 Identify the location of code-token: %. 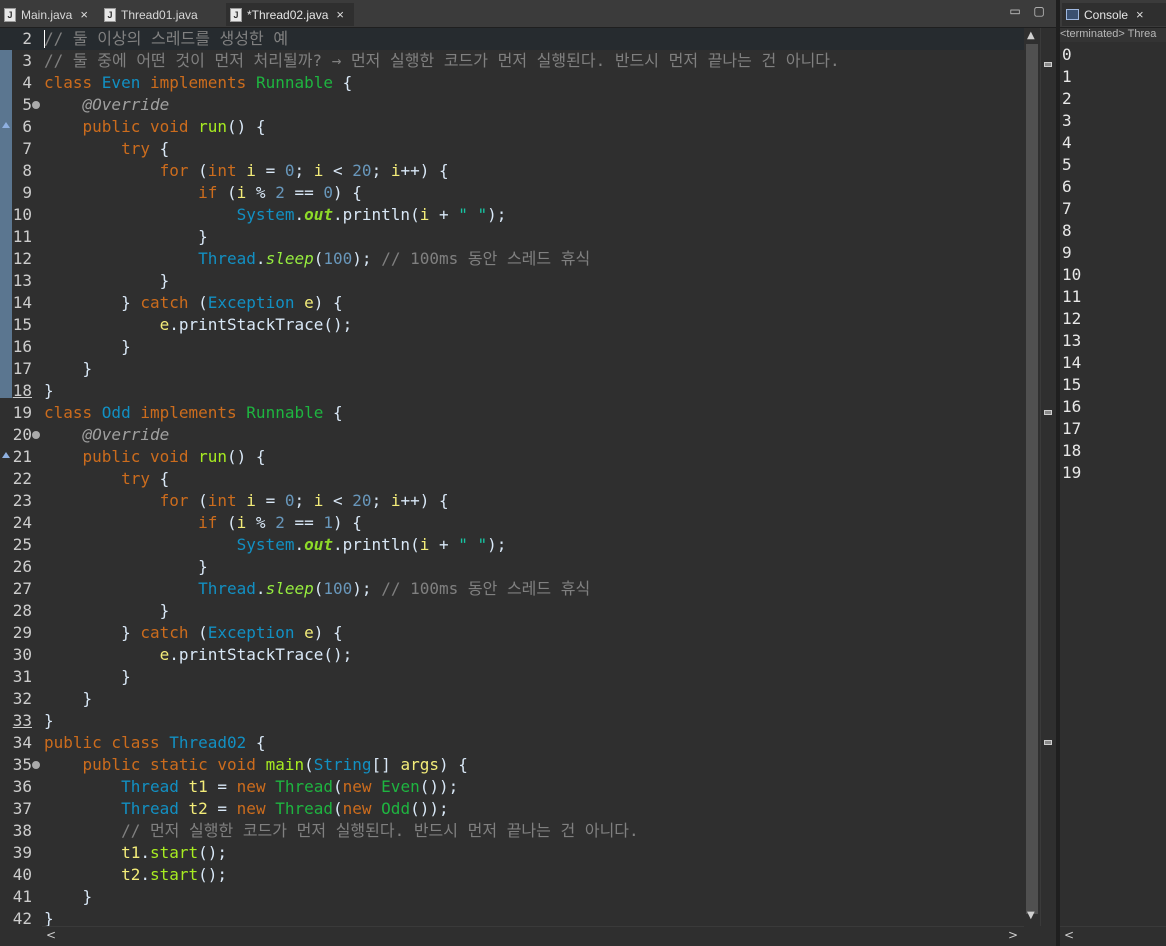
(261, 192).